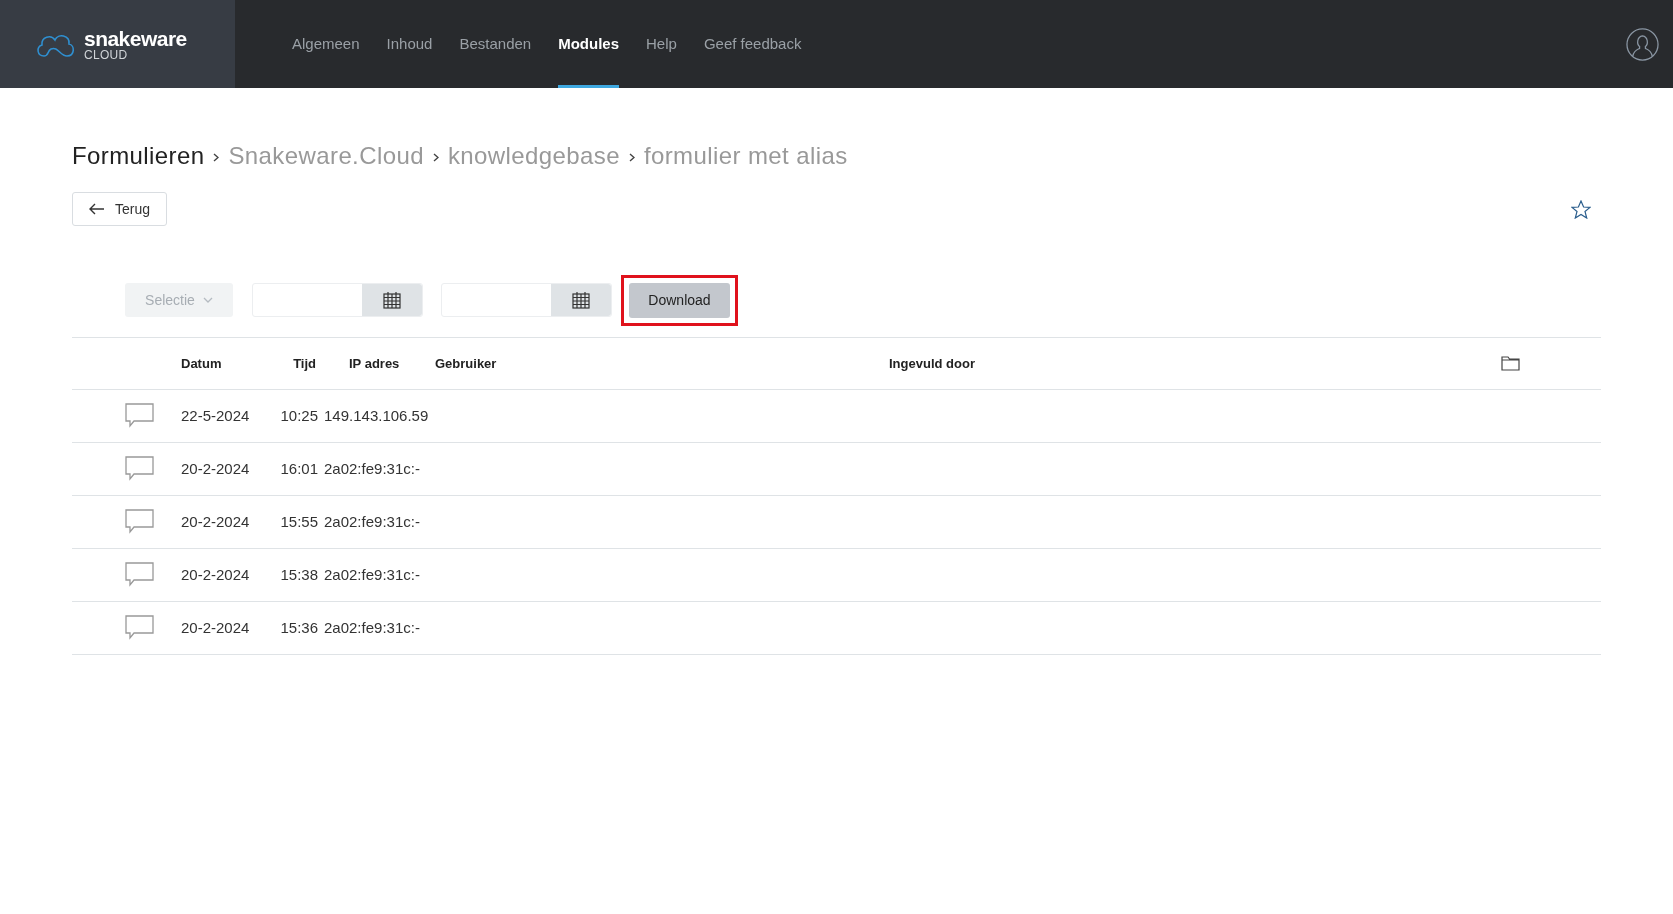  Describe the element at coordinates (97, 209) in the screenshot. I see `arrow-left-icon` at that location.